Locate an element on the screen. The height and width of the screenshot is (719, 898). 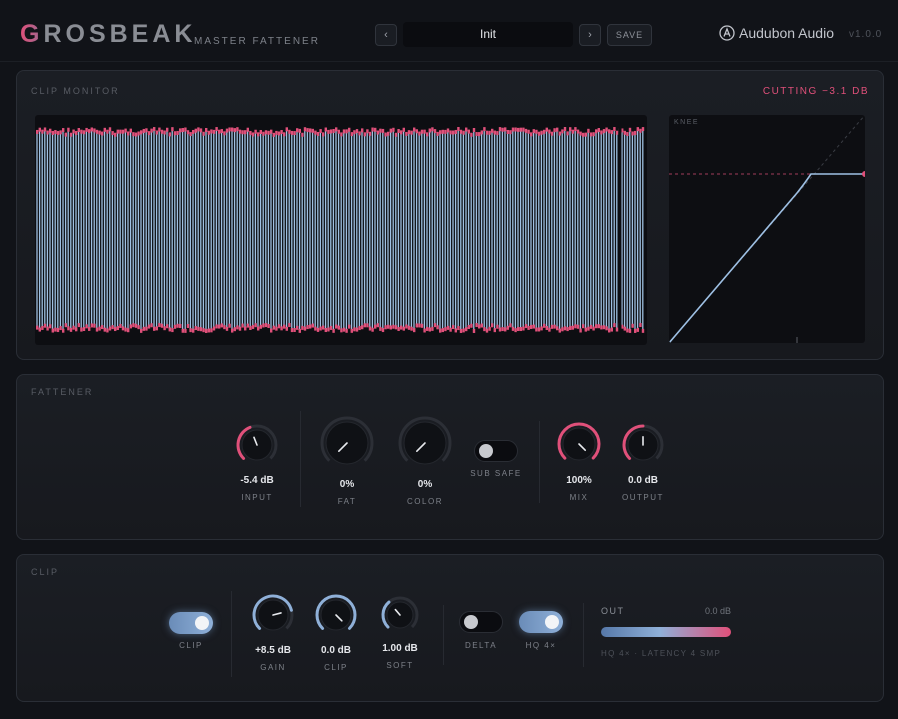
input-knob: -5.4 dB INPUT is located at coordinates (257, 462).